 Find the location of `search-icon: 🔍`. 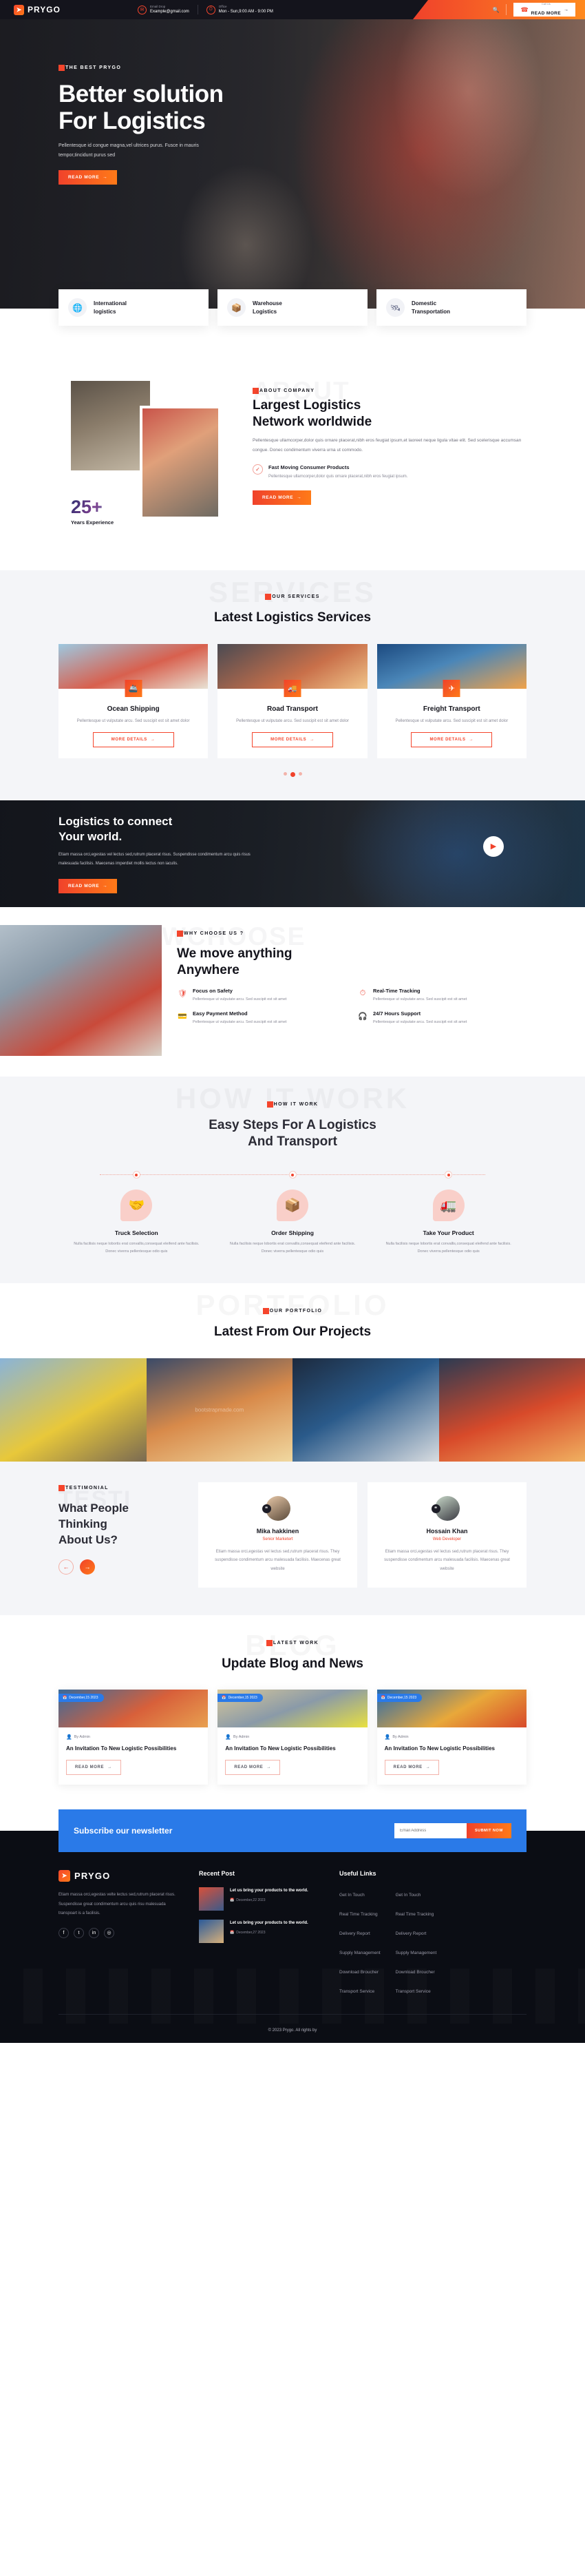

search-icon: 🔍 is located at coordinates (495, 10).